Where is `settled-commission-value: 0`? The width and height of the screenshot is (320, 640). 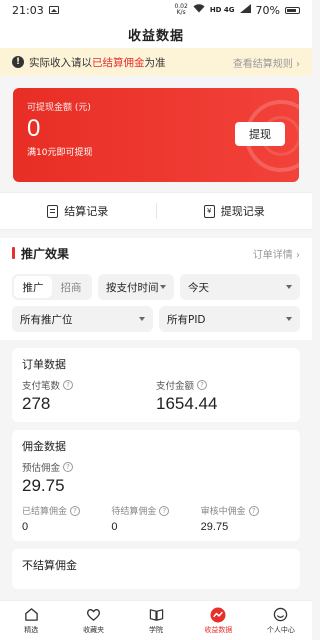 settled-commission-value: 0 is located at coordinates (25, 527).